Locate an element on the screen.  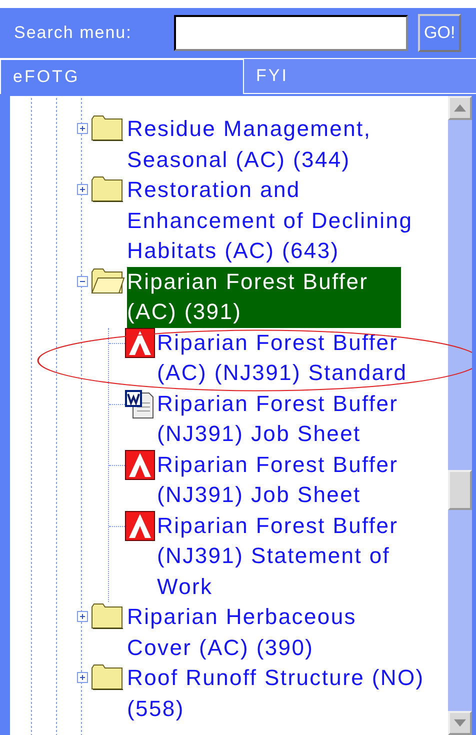
scroll-up-button is located at coordinates (460, 108).